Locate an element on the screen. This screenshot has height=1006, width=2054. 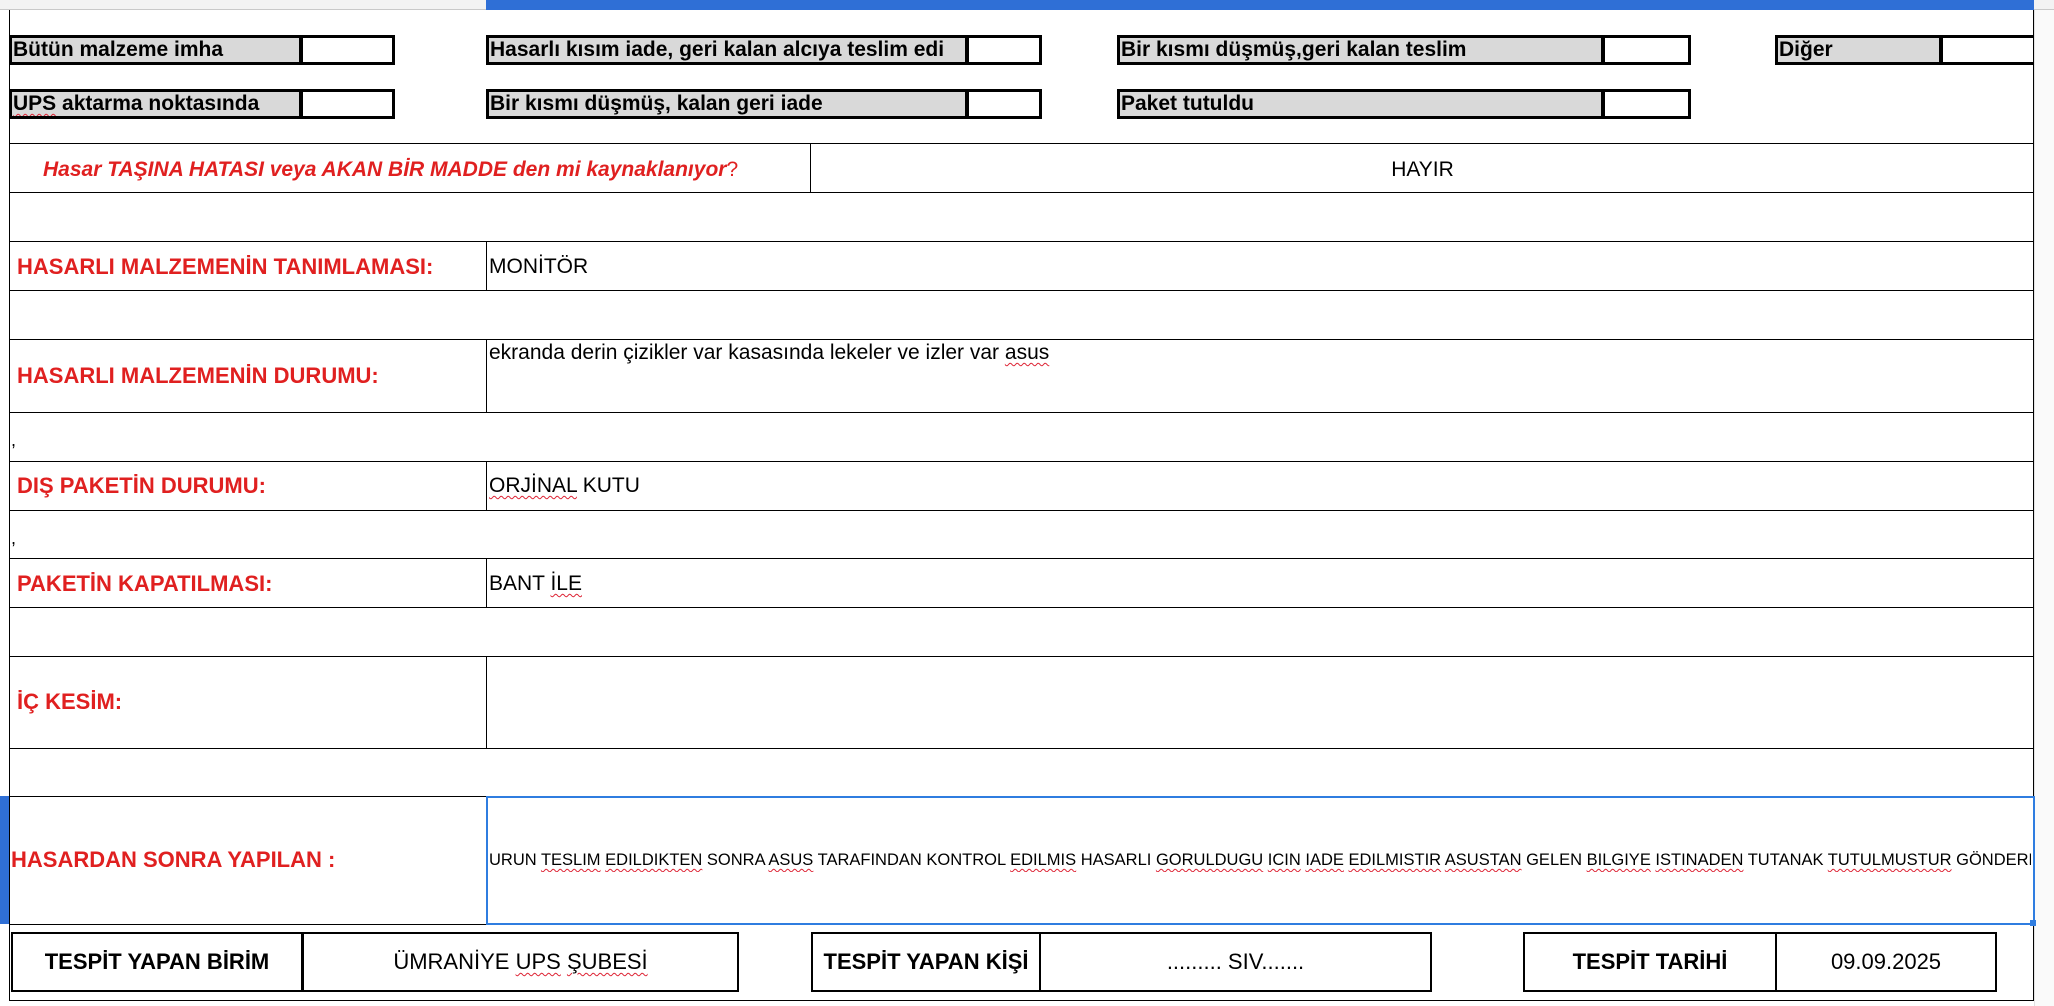
material-definition-label: HASARLI MALZEMENİN TANIMLAMASI: is located at coordinates (225, 266).